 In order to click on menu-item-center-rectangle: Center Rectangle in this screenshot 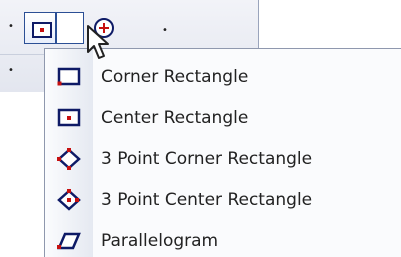, I will do `click(223, 118)`.